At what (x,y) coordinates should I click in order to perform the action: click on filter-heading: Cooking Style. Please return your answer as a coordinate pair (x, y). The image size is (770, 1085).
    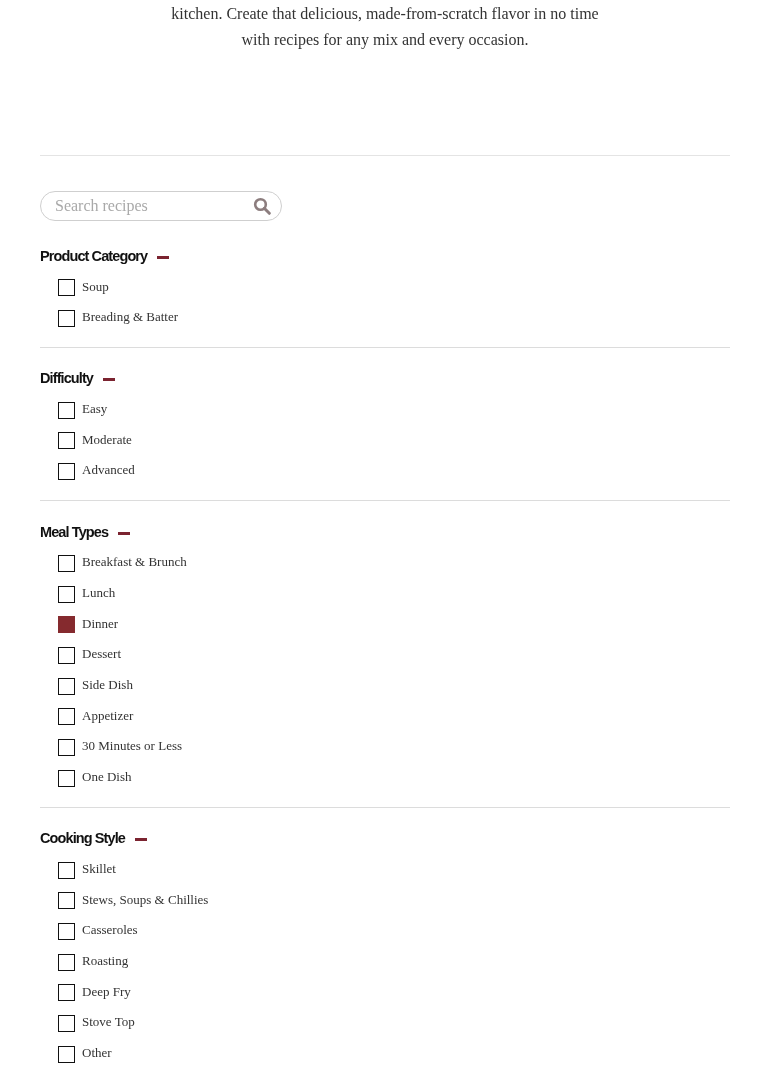
    Looking at the image, I should click on (82, 838).